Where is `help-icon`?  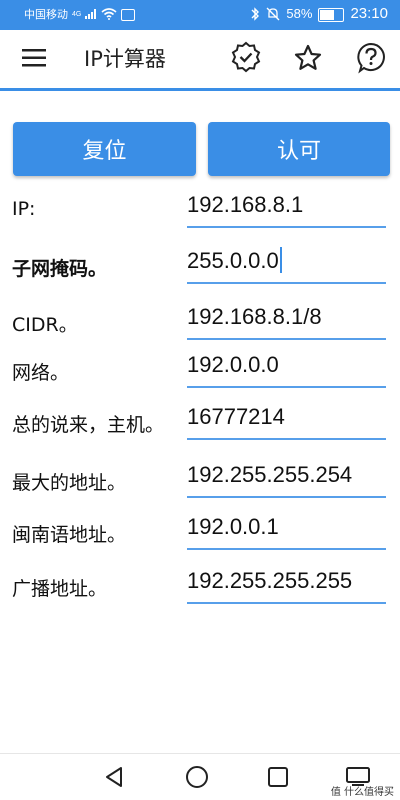
help-icon is located at coordinates (371, 58).